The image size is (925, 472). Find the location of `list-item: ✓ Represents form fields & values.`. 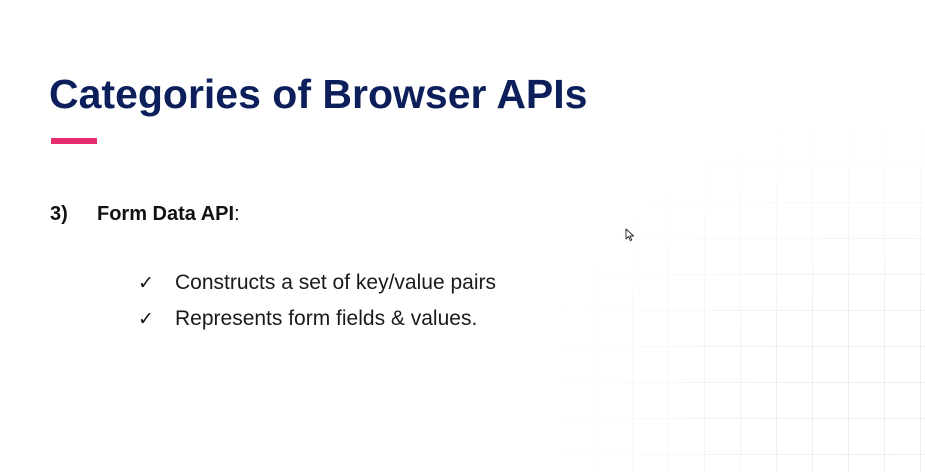

list-item: ✓ Represents form fields & values. is located at coordinates (317, 322).